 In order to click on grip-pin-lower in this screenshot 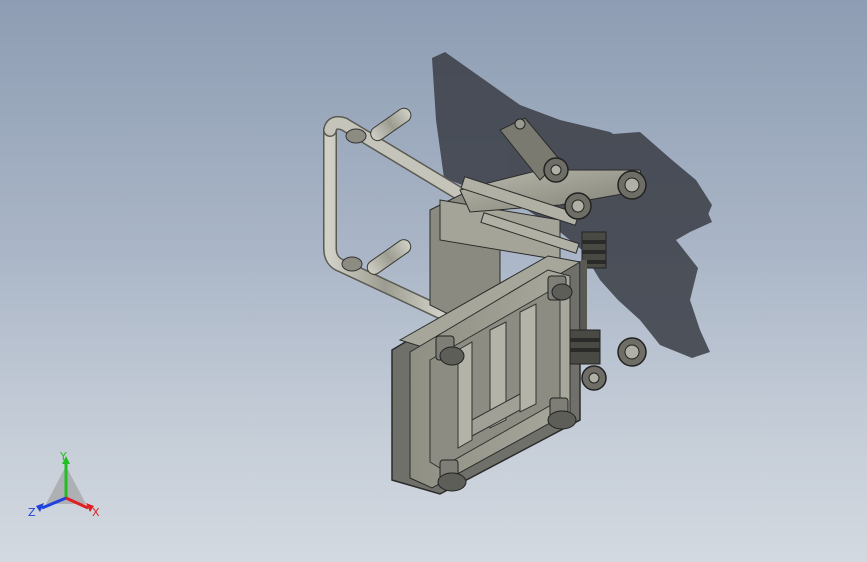, I will do `click(389, 257)`.